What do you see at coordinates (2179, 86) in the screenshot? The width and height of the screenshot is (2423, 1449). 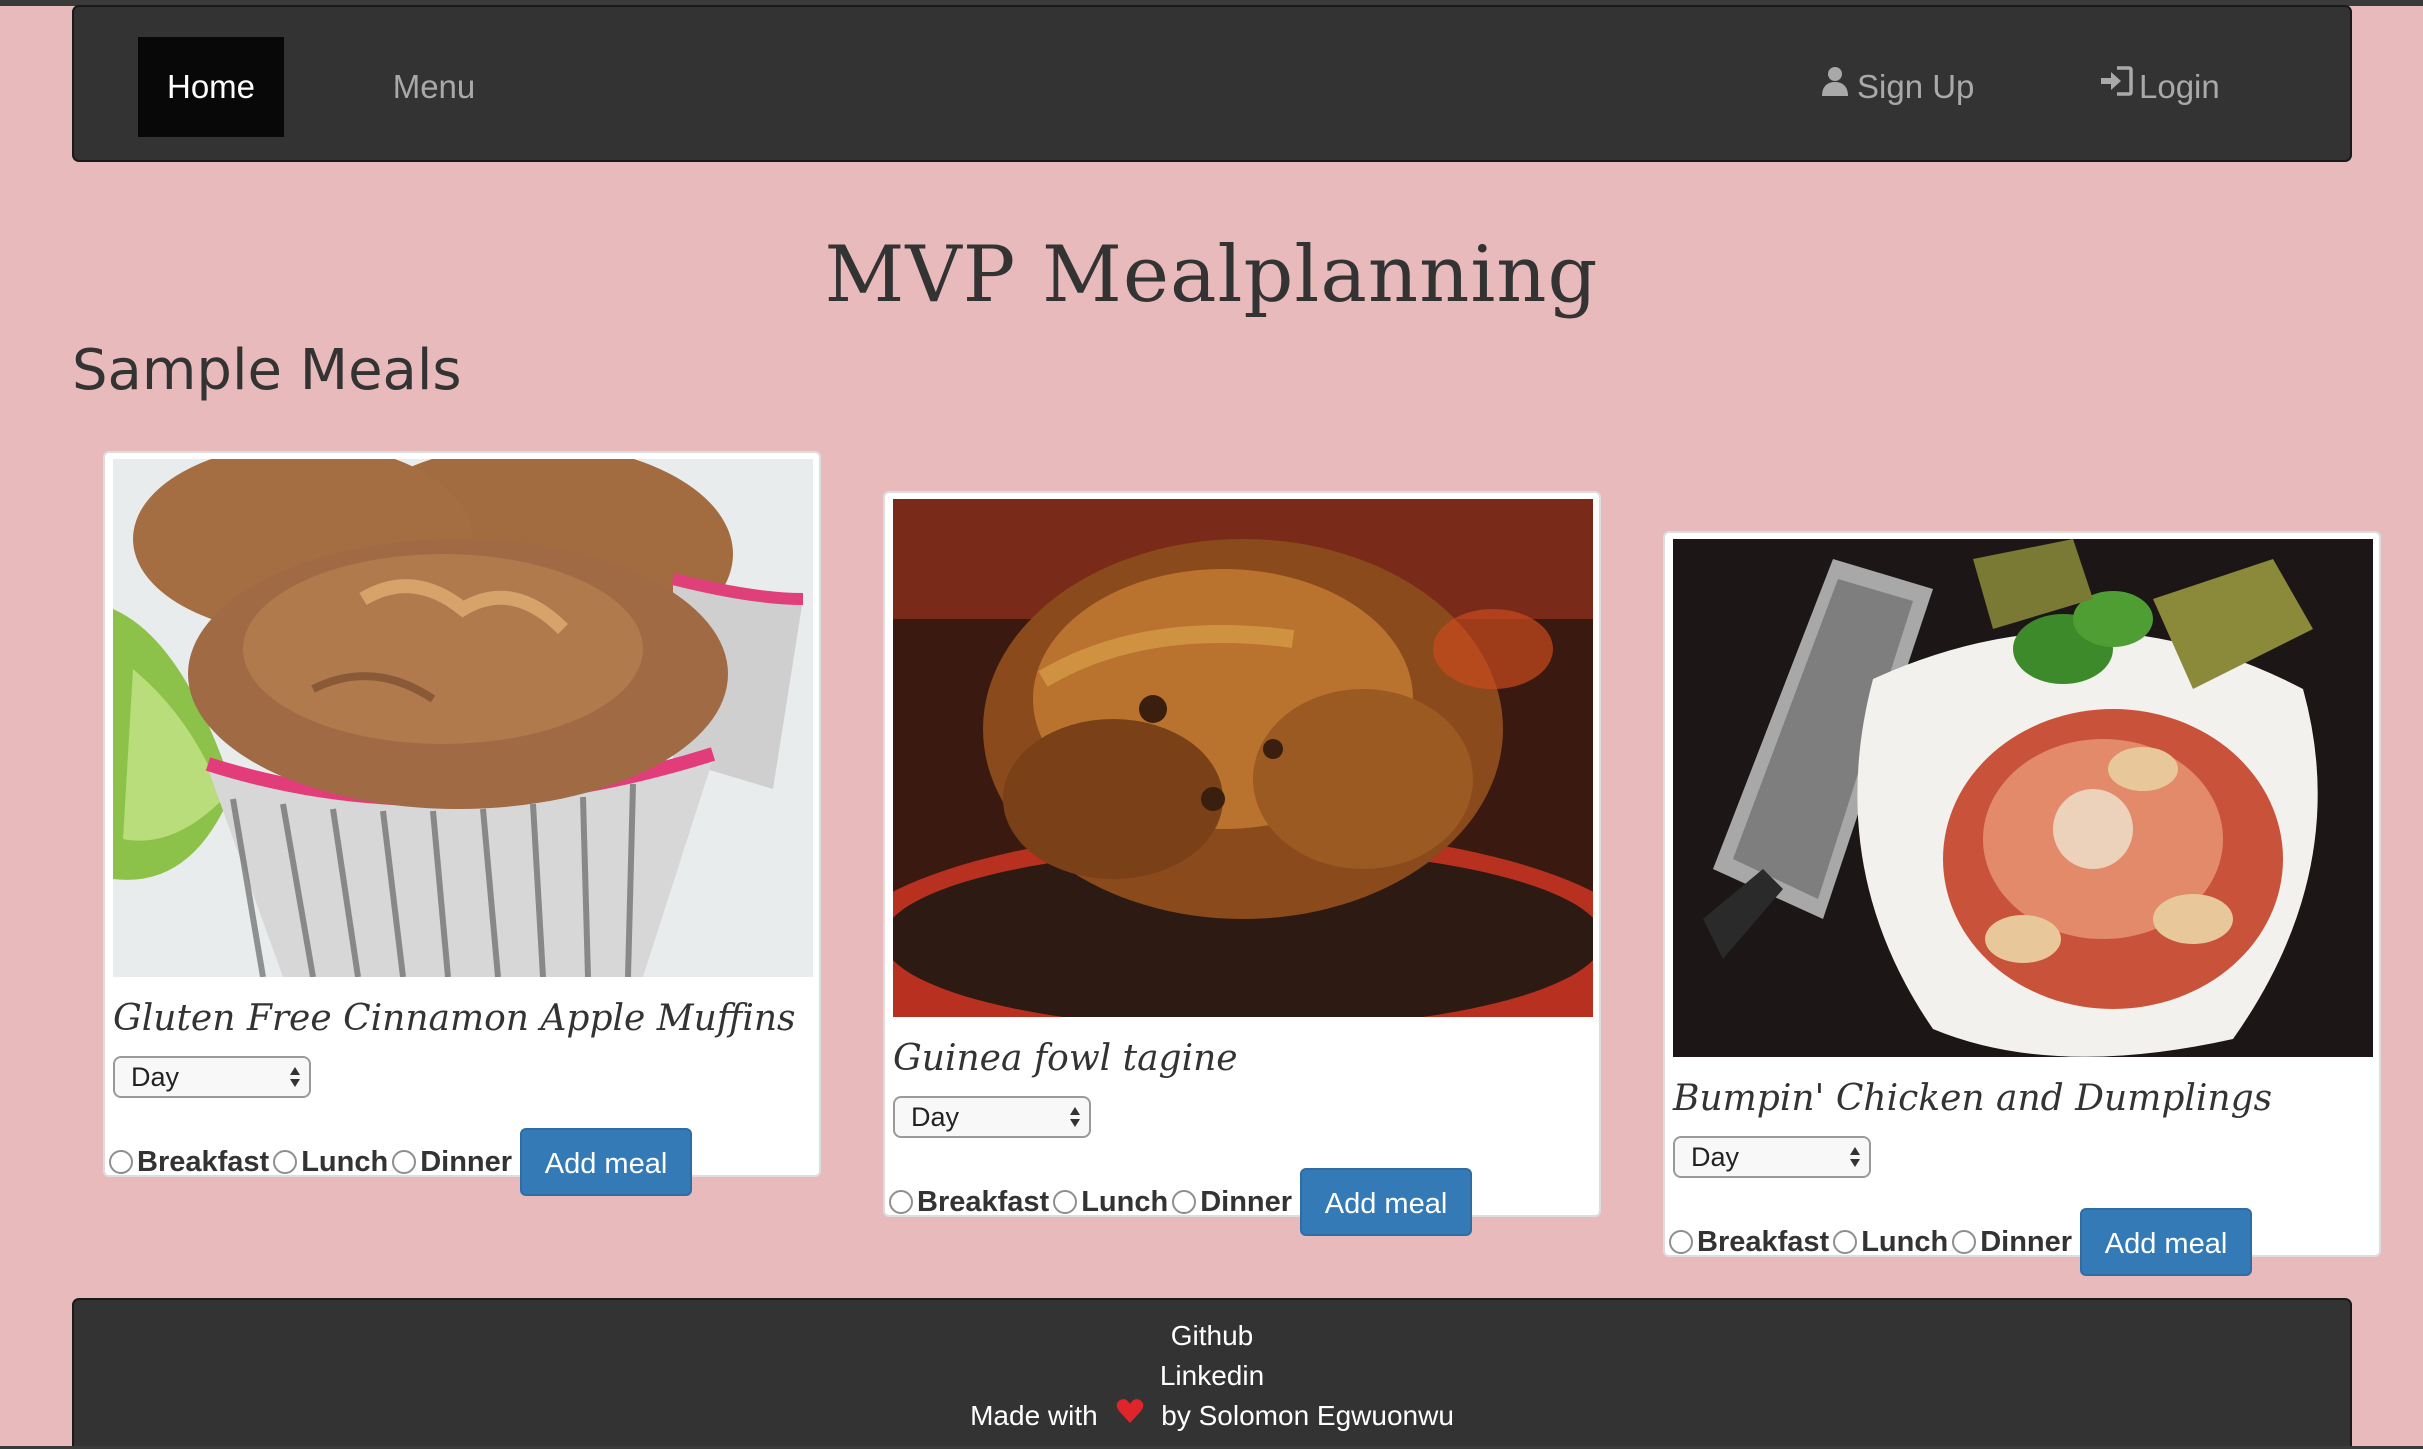 I see `login-label: Login` at bounding box center [2179, 86].